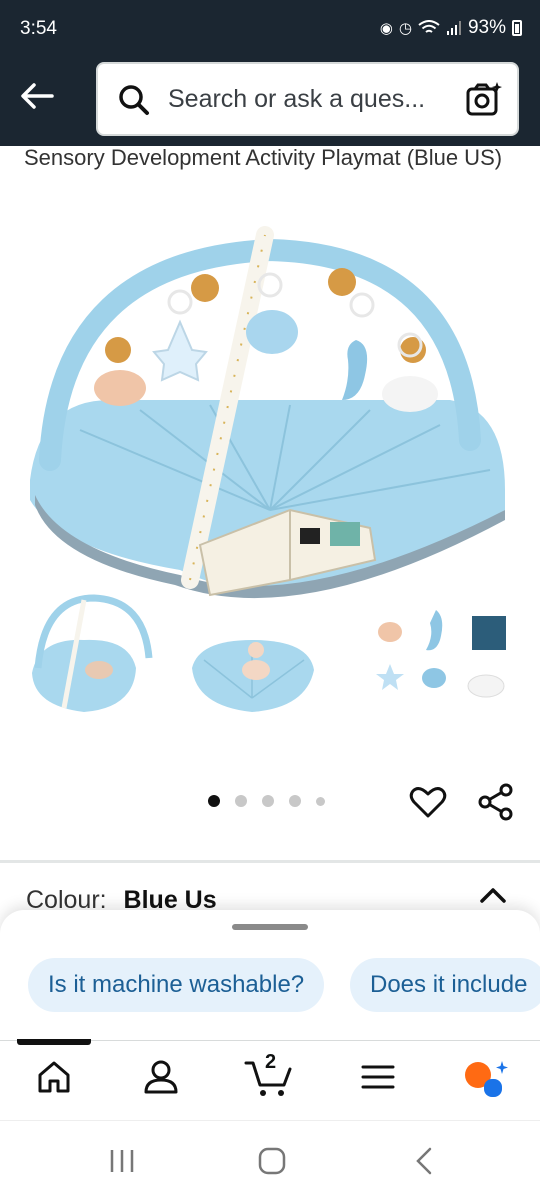 This screenshot has width=540, height=1200. I want to click on camera-search-icon, so click(484, 99).